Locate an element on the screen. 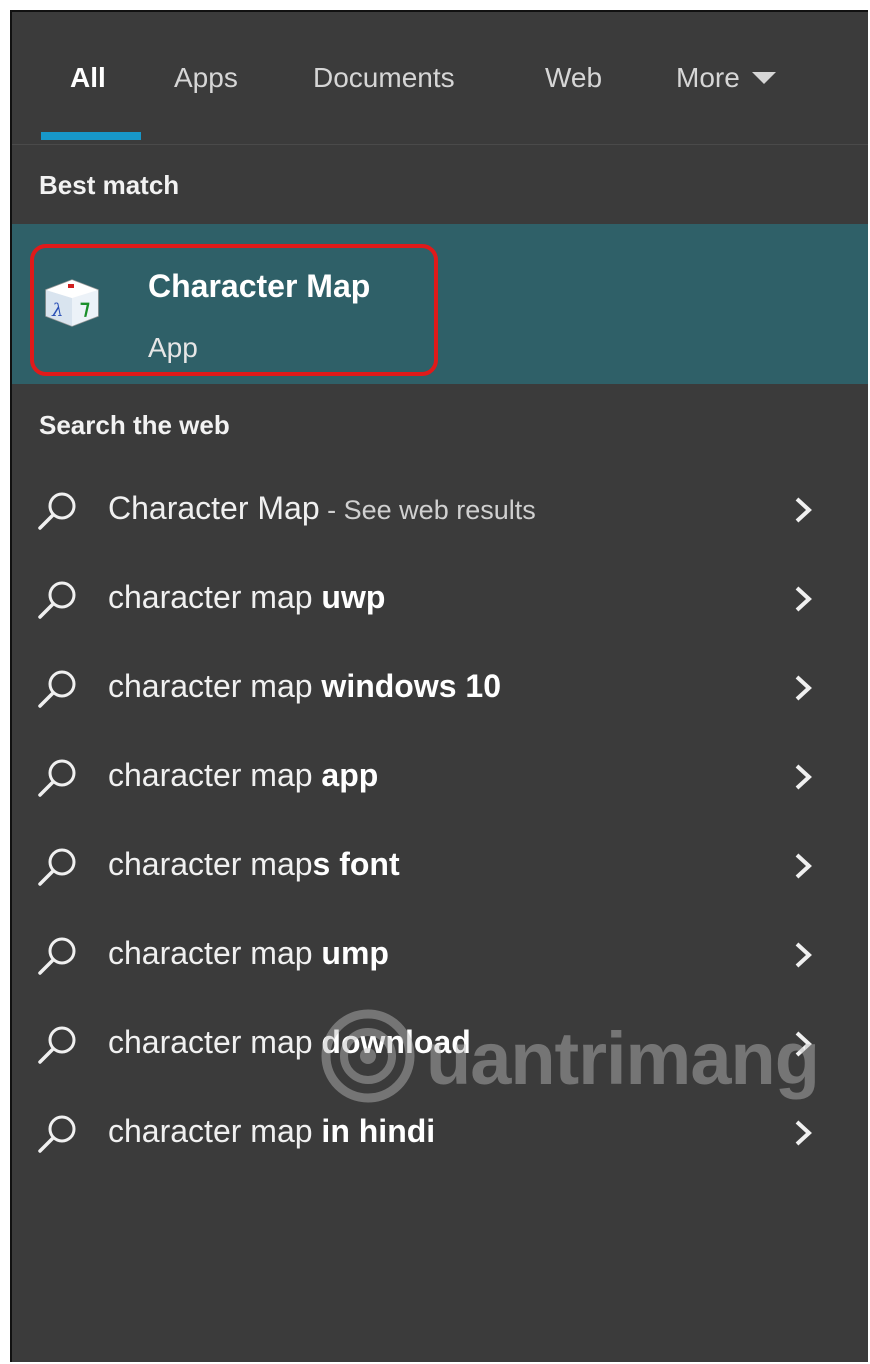 This screenshot has height=1364, width=870. tab-more: More is located at coordinates (726, 78).